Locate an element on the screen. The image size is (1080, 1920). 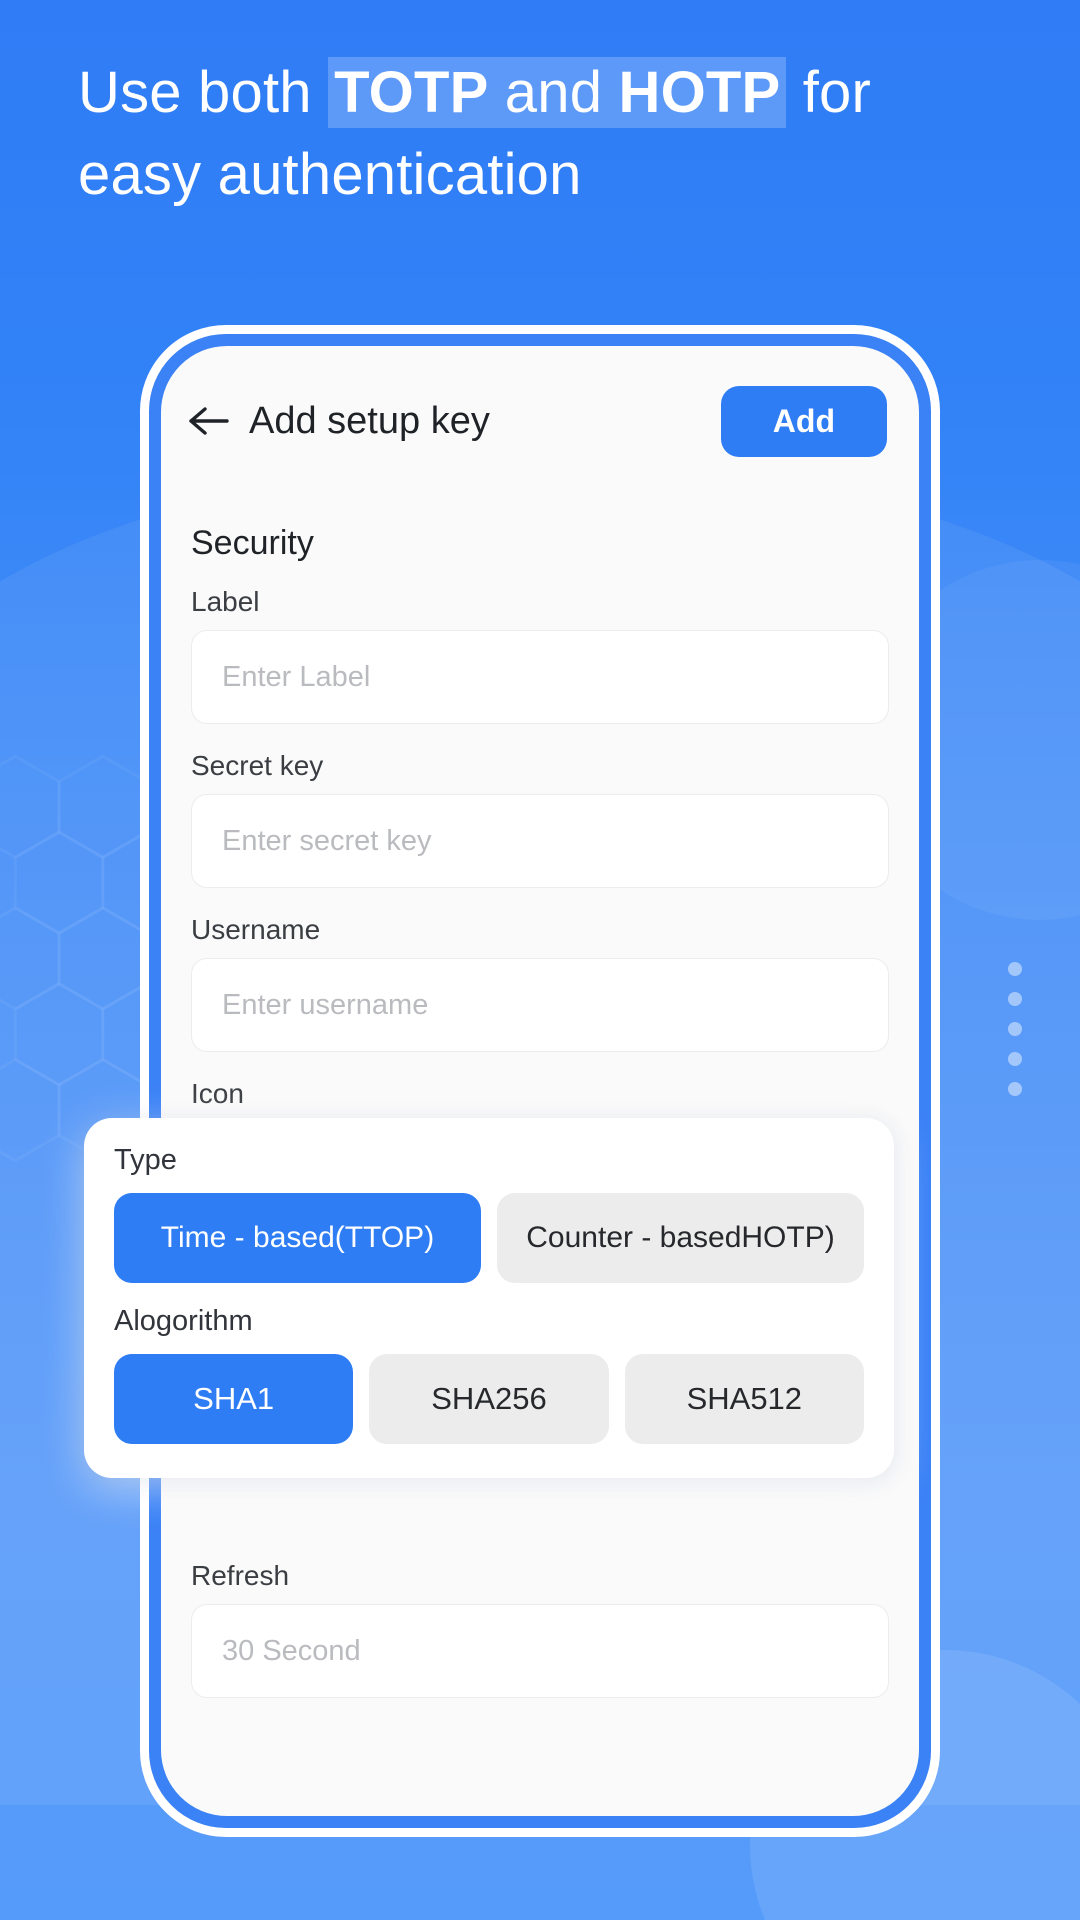
field-refresh: Refresh 30 Second is located at coordinates (540, 1629).